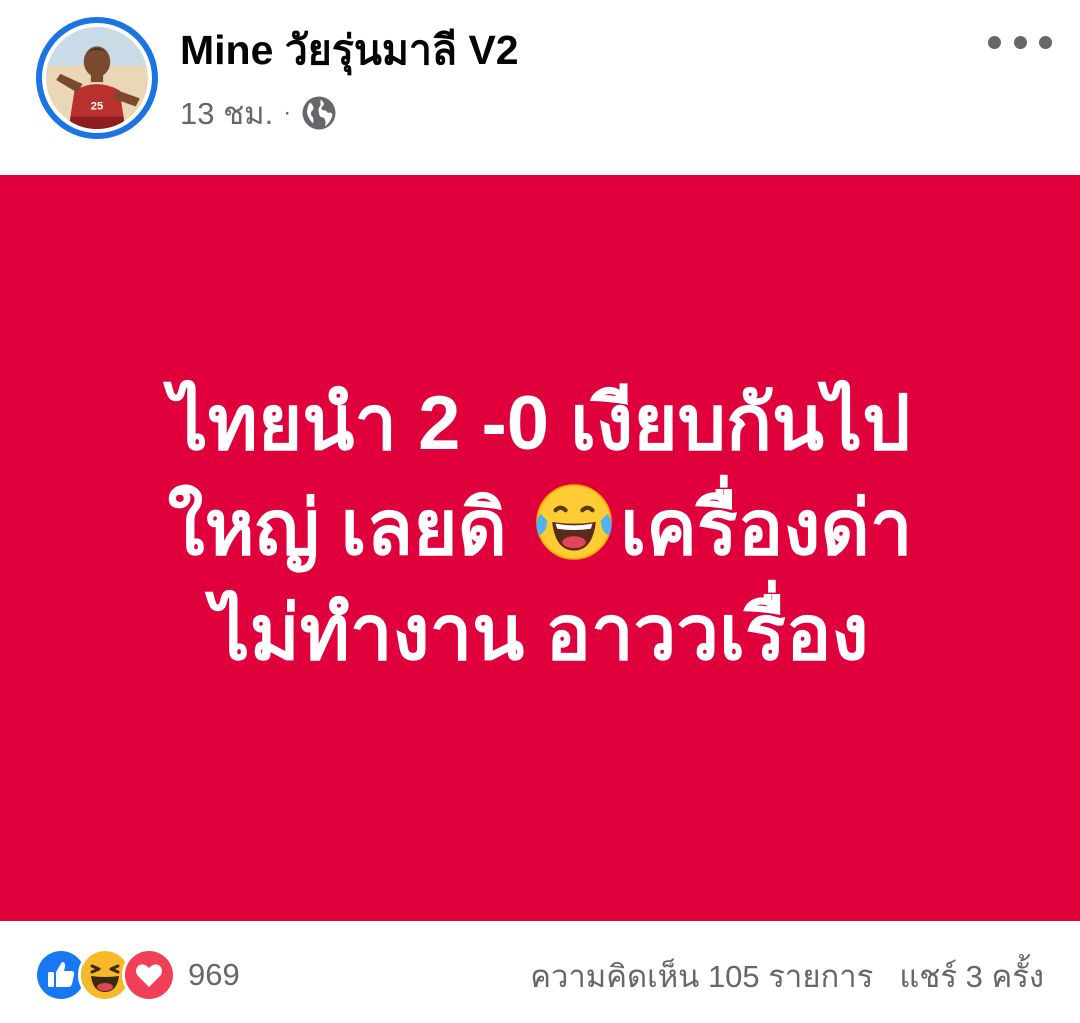 The width and height of the screenshot is (1080, 1023). What do you see at coordinates (1020, 42) in the screenshot?
I see `more-options-icon` at bounding box center [1020, 42].